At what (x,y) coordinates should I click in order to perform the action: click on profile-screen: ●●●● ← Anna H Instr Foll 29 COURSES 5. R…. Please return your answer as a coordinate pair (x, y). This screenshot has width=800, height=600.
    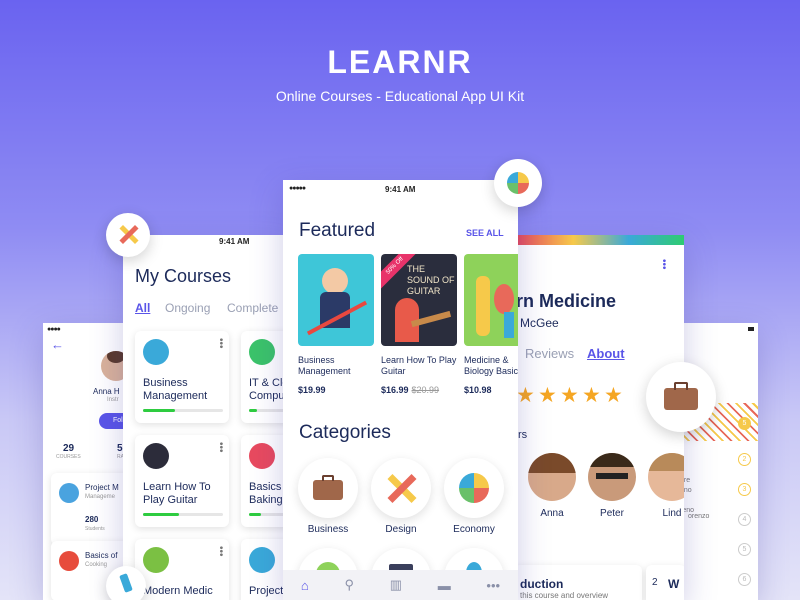
    Looking at the image, I should click on (89, 461).